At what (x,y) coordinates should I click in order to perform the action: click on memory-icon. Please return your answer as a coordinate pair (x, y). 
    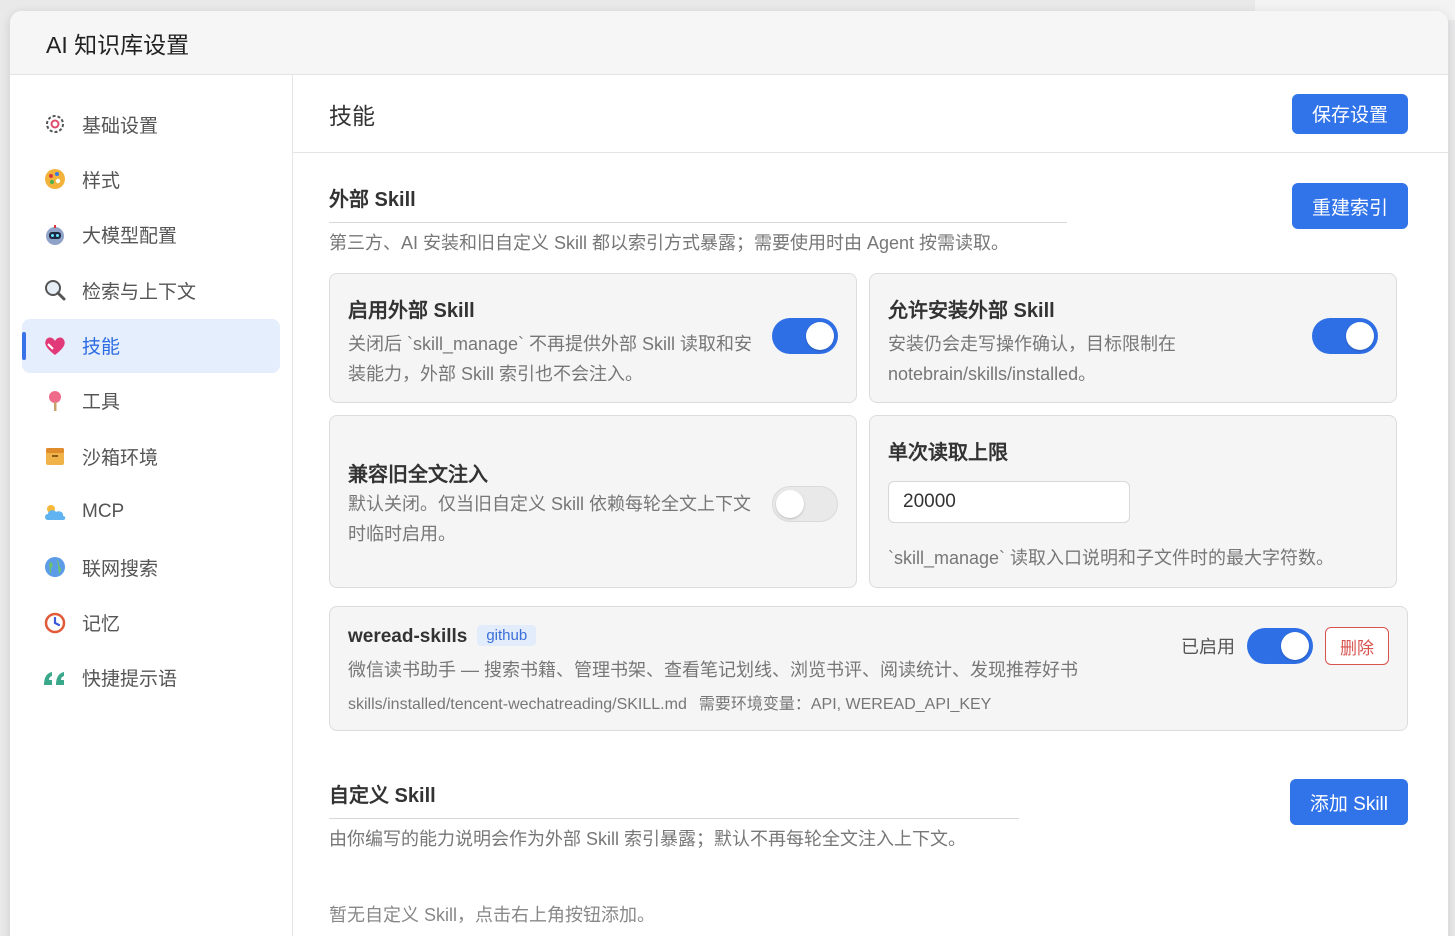
    Looking at the image, I should click on (55, 623).